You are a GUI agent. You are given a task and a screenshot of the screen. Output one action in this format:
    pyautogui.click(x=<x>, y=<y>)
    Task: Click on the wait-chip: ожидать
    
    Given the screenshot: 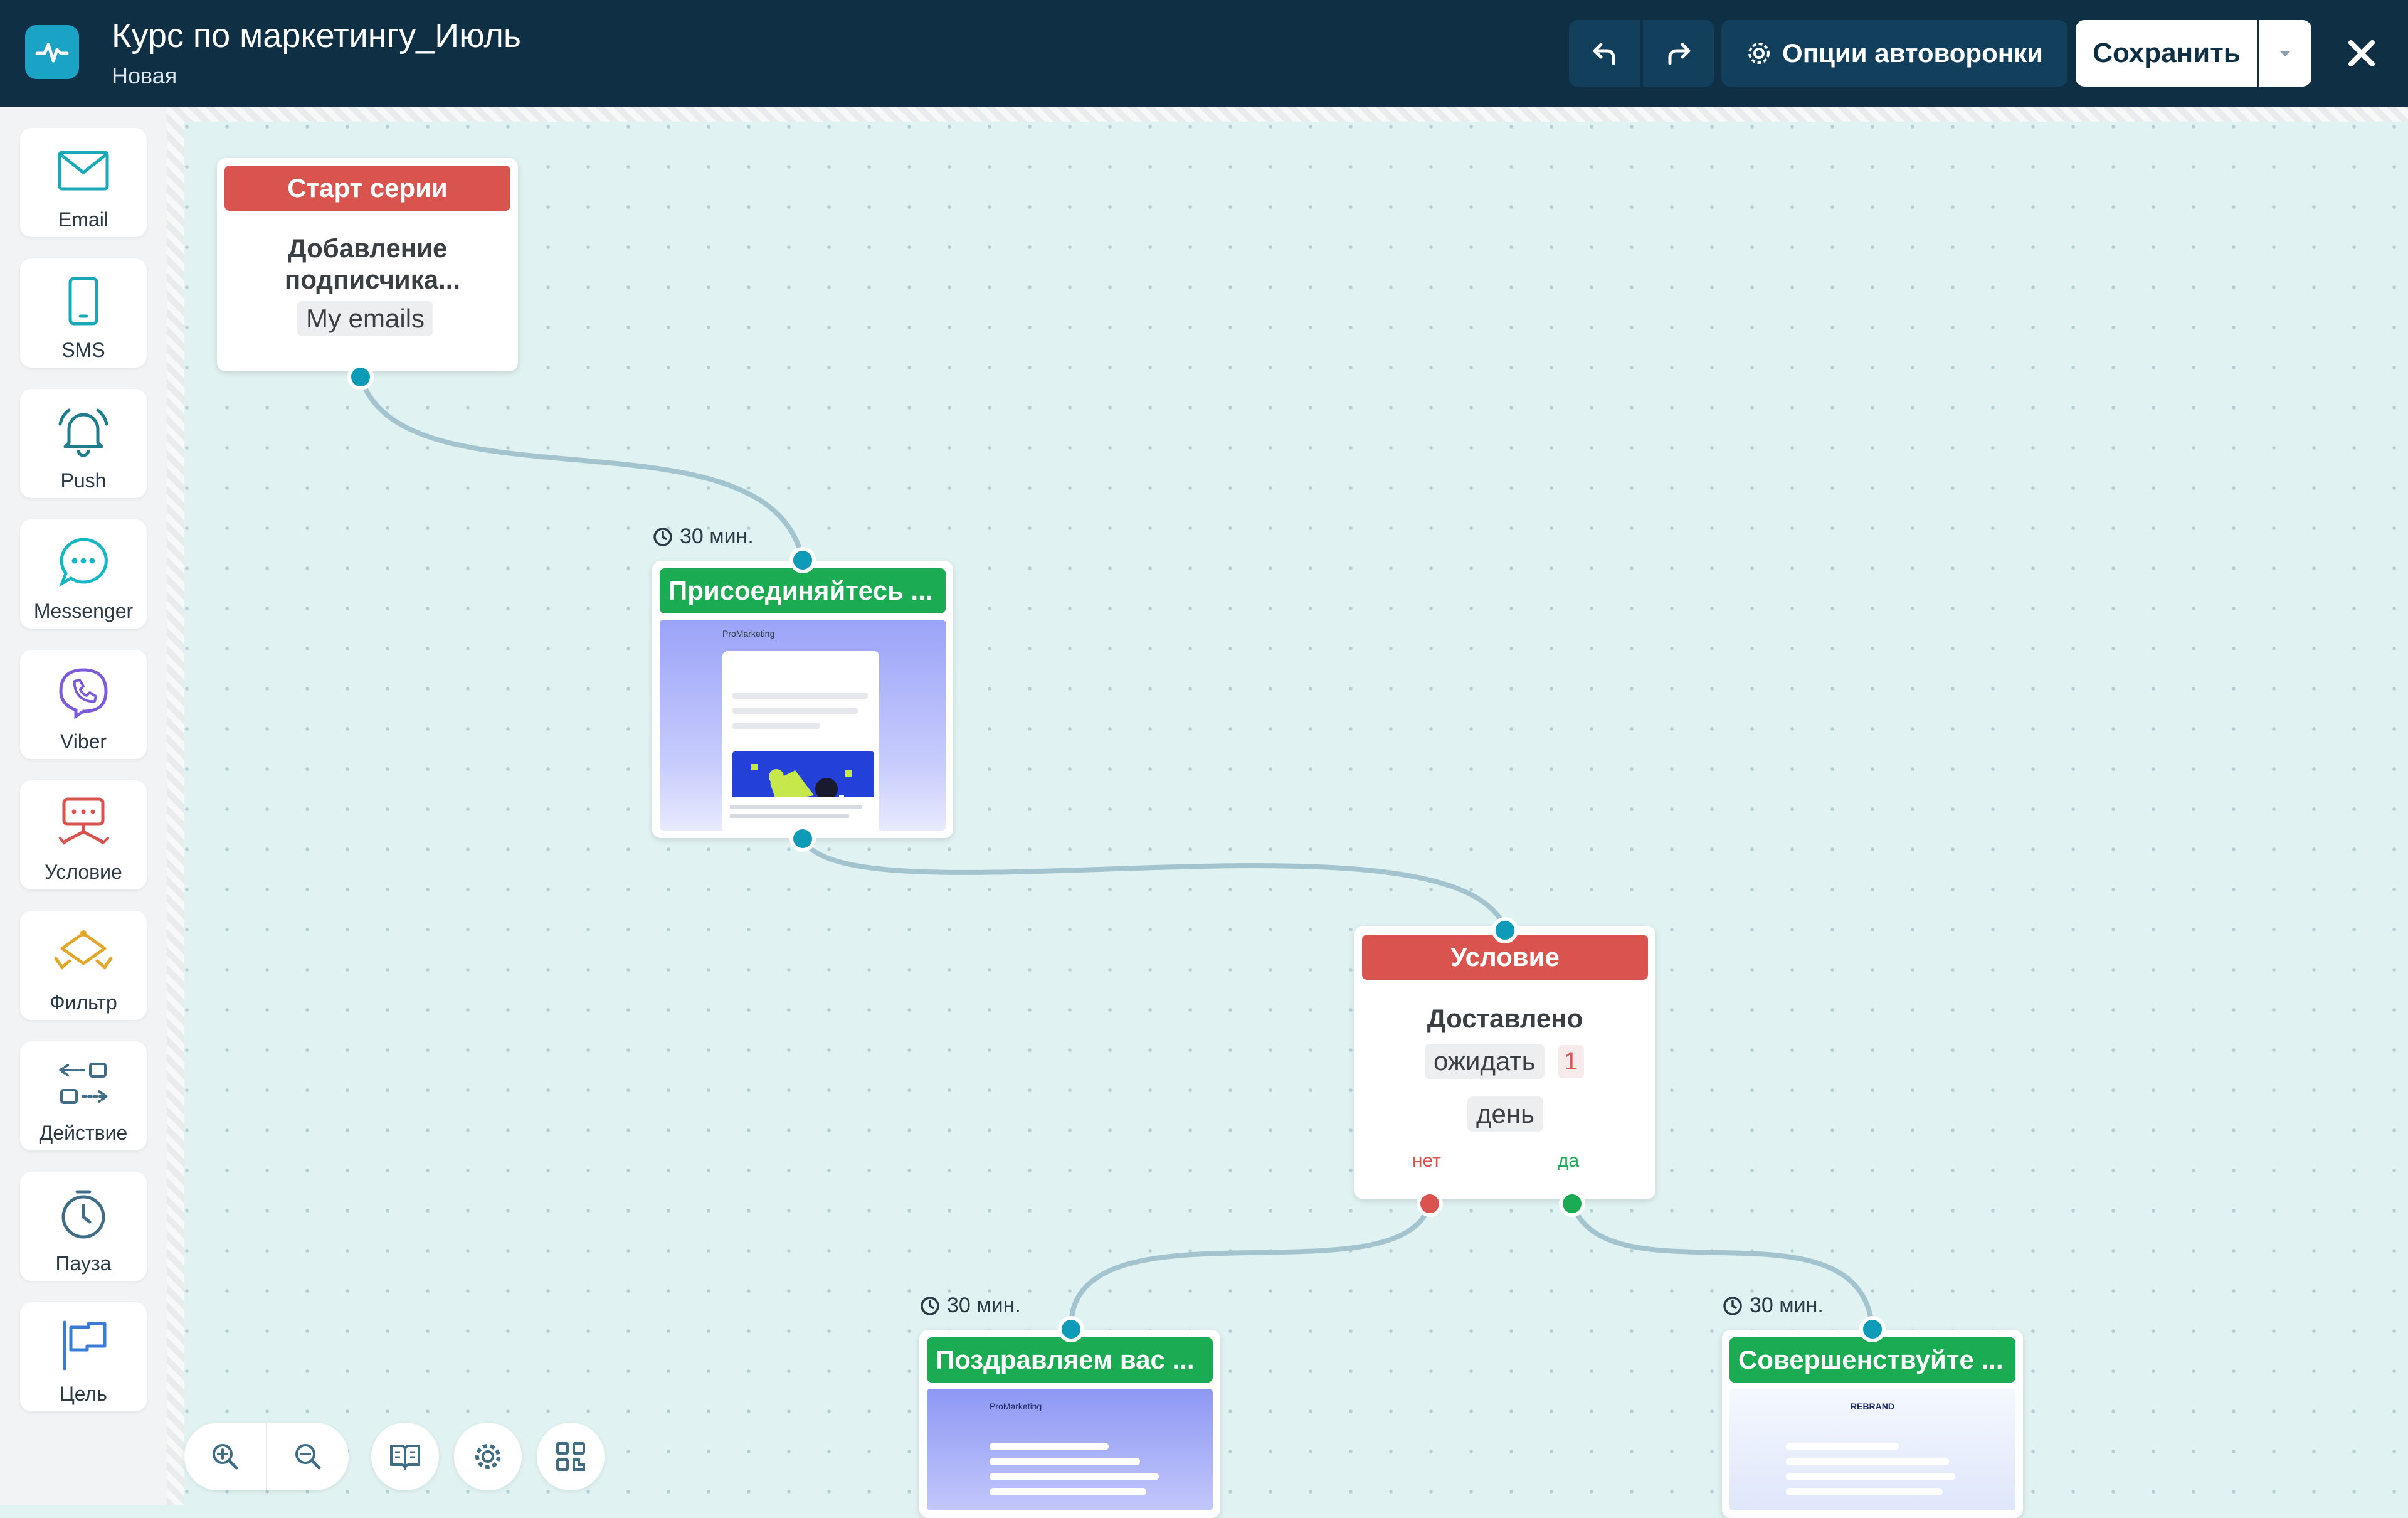 What is the action you would take?
    pyautogui.click(x=1485, y=1061)
    